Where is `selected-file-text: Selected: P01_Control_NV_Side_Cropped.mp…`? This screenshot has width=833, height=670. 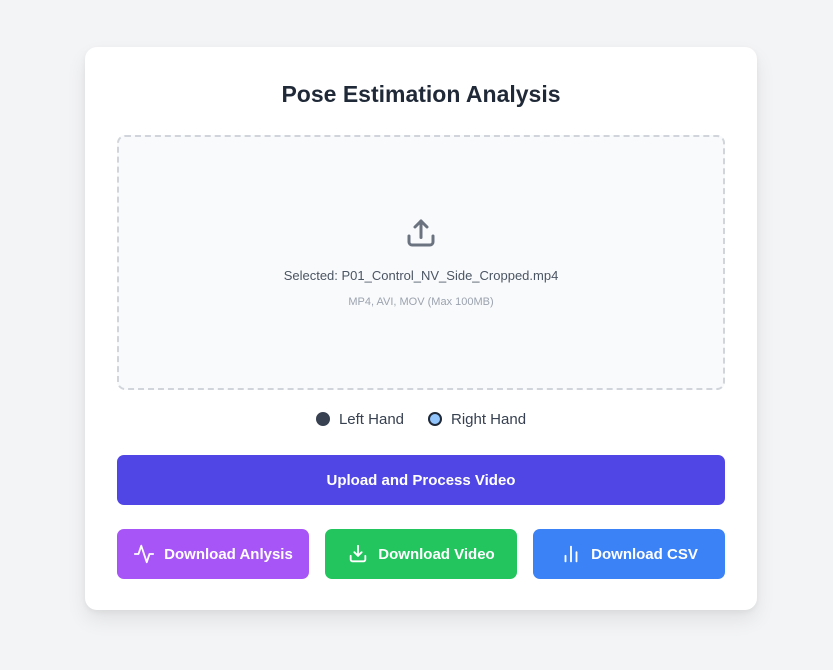
selected-file-text: Selected: P01_Control_NV_Side_Cropped.mp… is located at coordinates (421, 275).